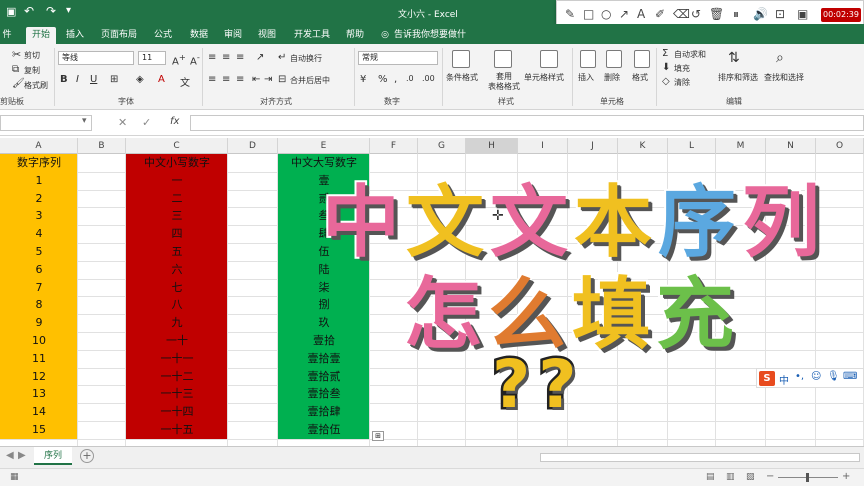 This screenshot has height=486, width=864. I want to click on marker-icon: ✐, so click(660, 14).